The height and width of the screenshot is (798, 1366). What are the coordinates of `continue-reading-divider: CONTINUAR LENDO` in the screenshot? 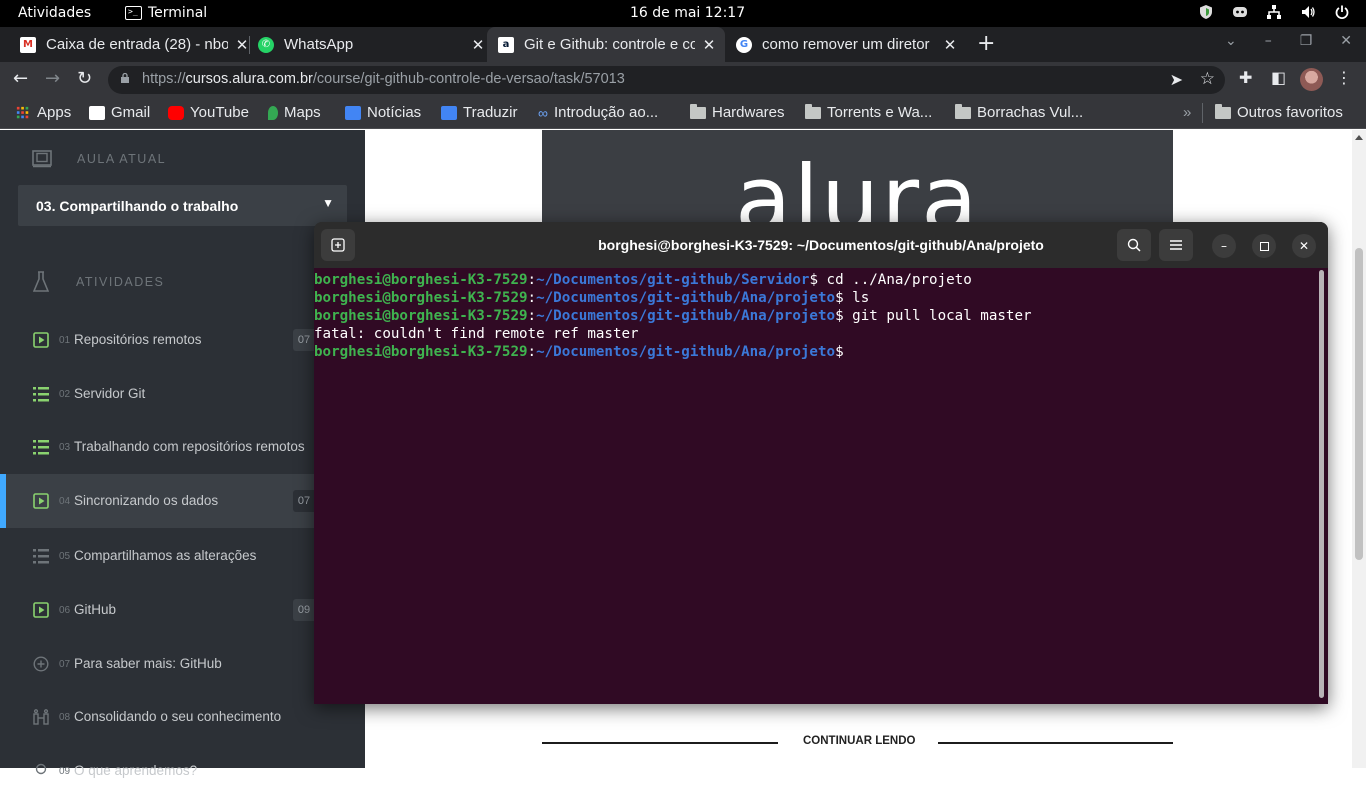 It's located at (857, 741).